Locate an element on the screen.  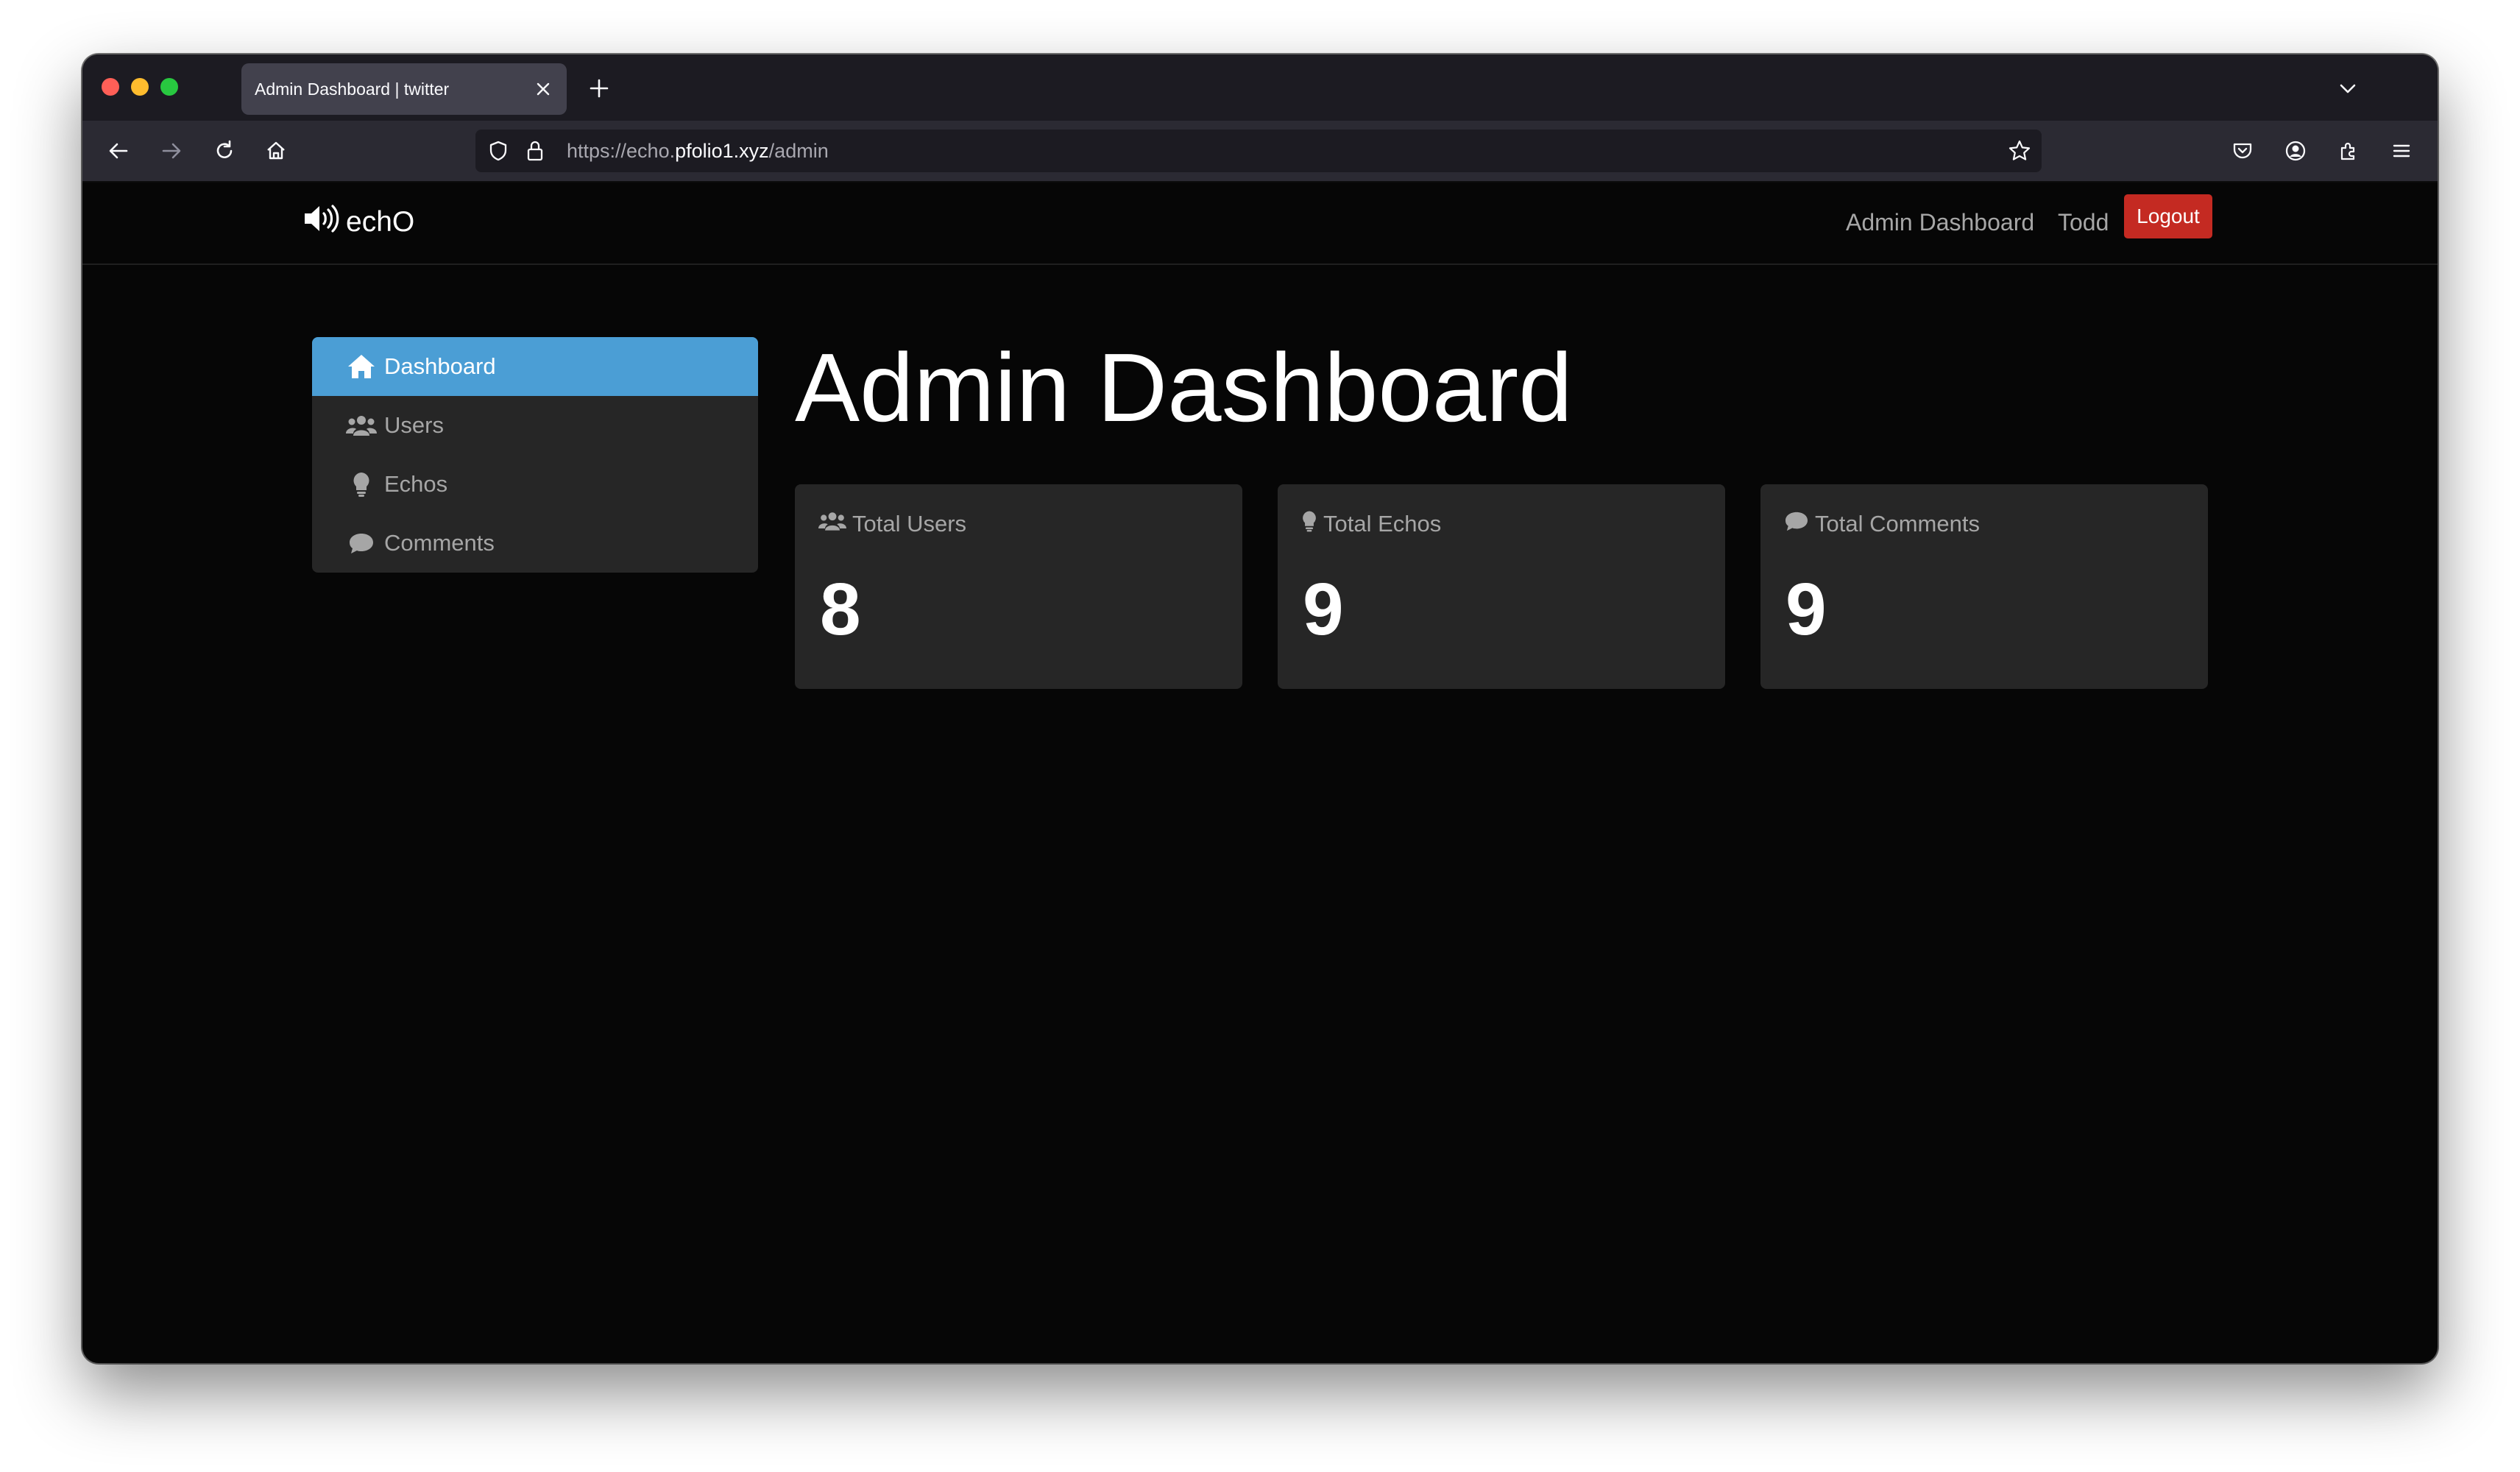
back-icon is located at coordinates (119, 150).